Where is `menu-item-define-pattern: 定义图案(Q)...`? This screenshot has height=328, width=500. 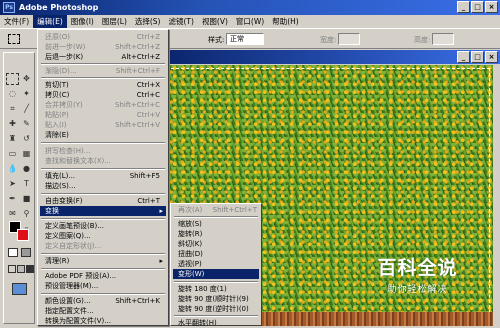 menu-item-define-pattern: 定义图案(Q)... is located at coordinates (103, 236).